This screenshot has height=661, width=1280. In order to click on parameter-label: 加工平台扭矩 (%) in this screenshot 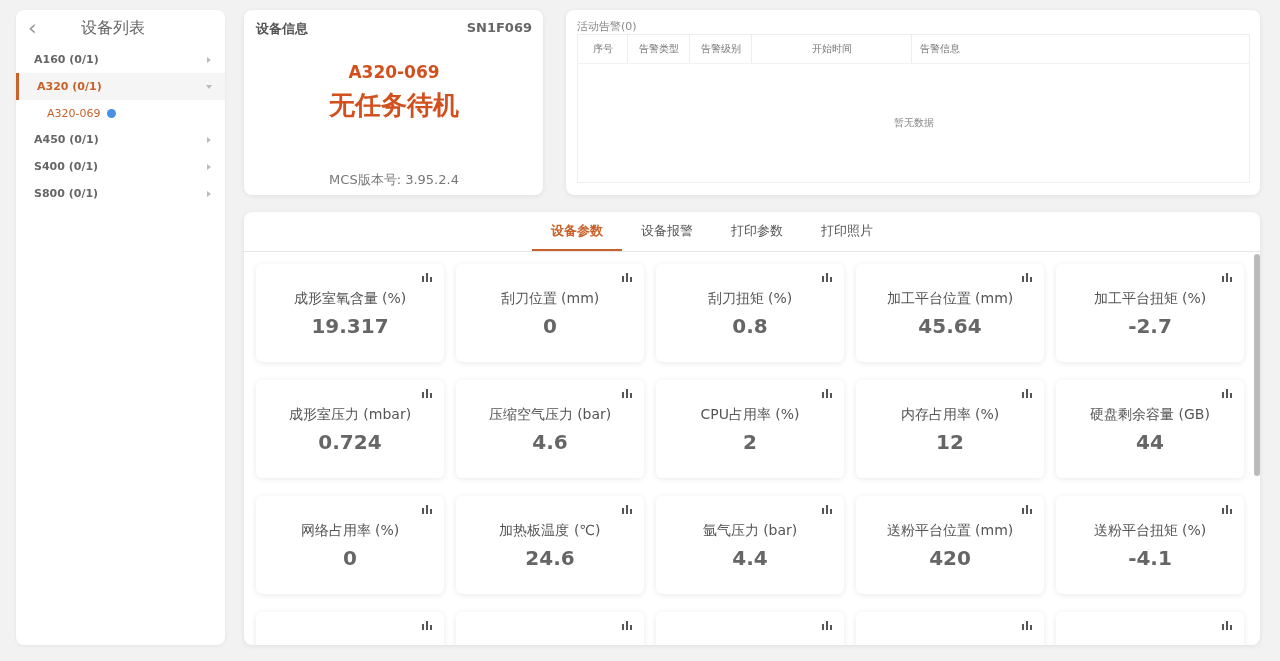, I will do `click(1150, 299)`.